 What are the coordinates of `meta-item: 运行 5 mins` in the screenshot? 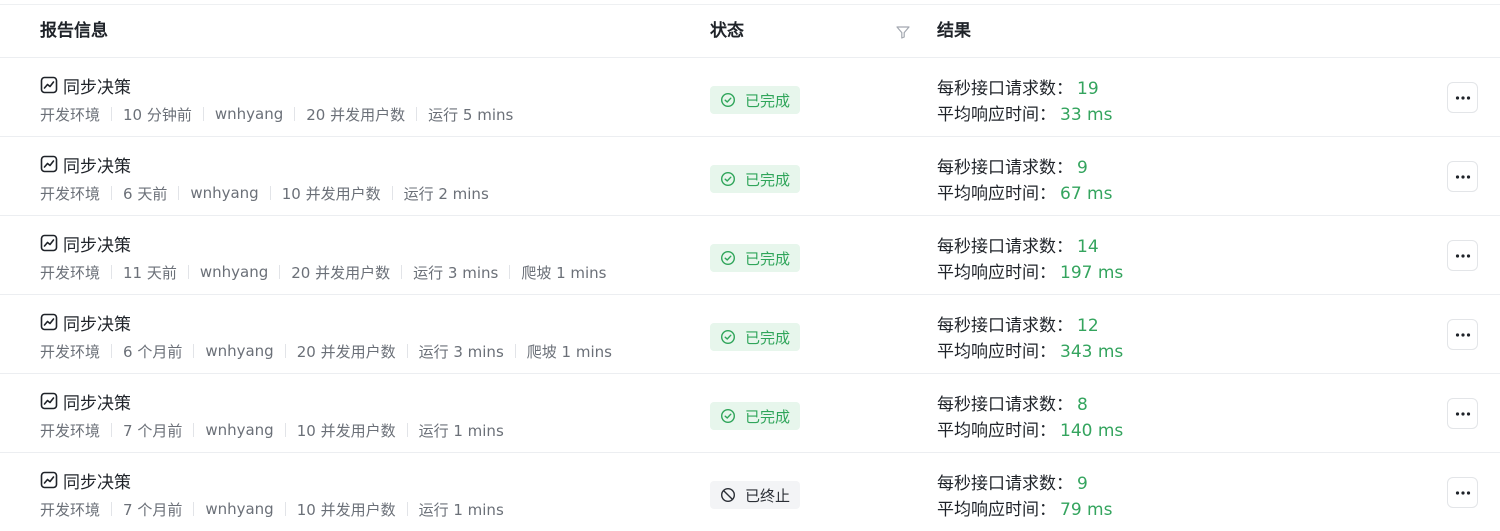 It's located at (471, 114).